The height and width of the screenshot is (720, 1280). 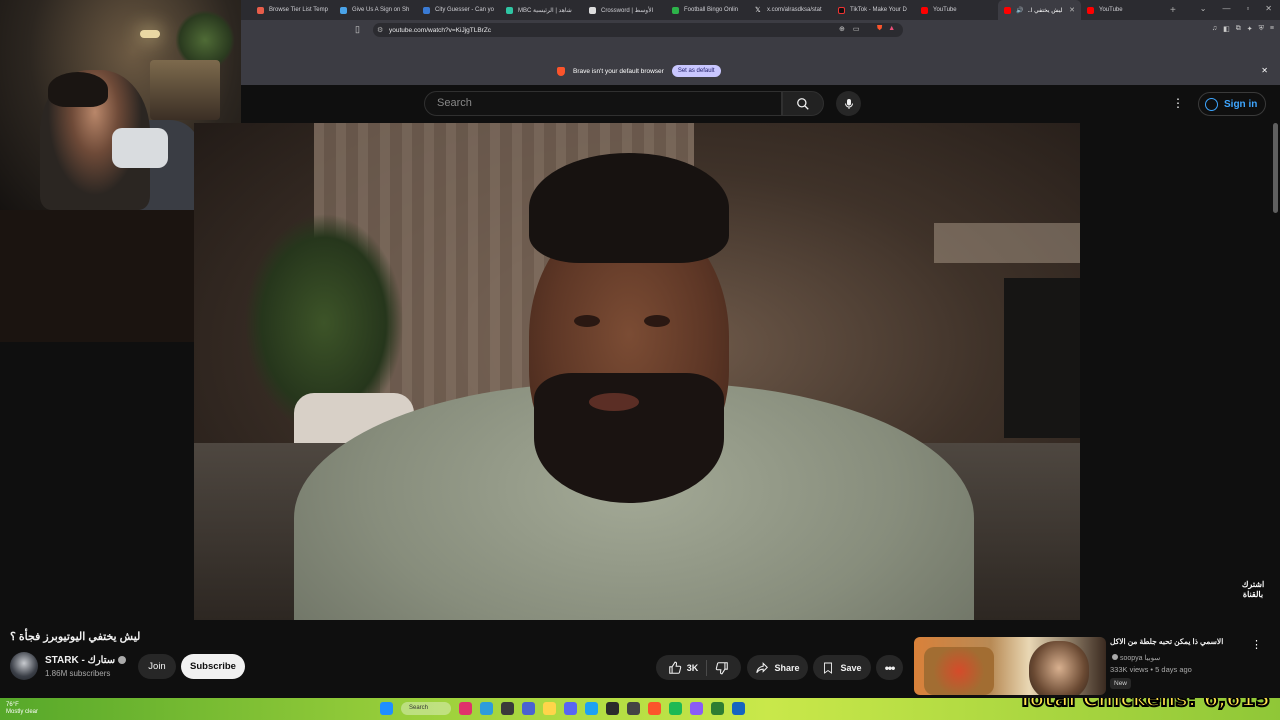 I want to click on browser-tab: Give Us A Sign on Sh, so click(x=375, y=10).